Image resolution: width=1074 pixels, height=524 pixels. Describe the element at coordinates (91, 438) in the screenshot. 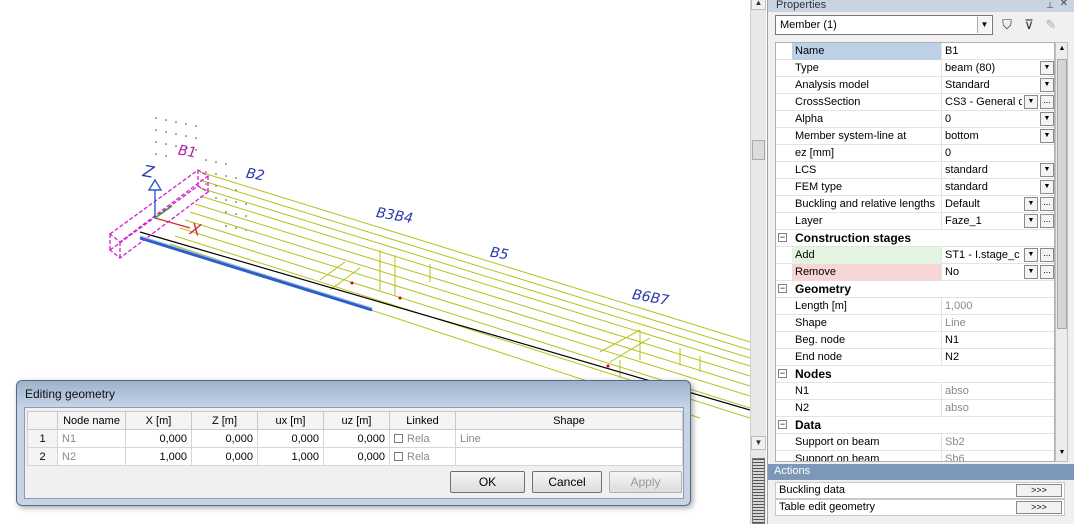

I see `node-name-cell: N1` at that location.